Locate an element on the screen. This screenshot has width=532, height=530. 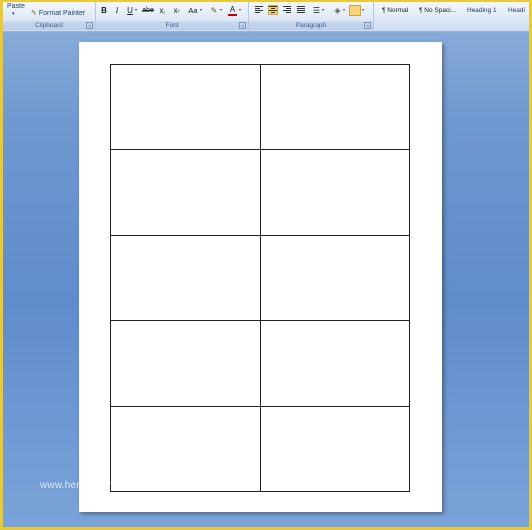
style-normal: ¶ Normal is located at coordinates (395, 10).